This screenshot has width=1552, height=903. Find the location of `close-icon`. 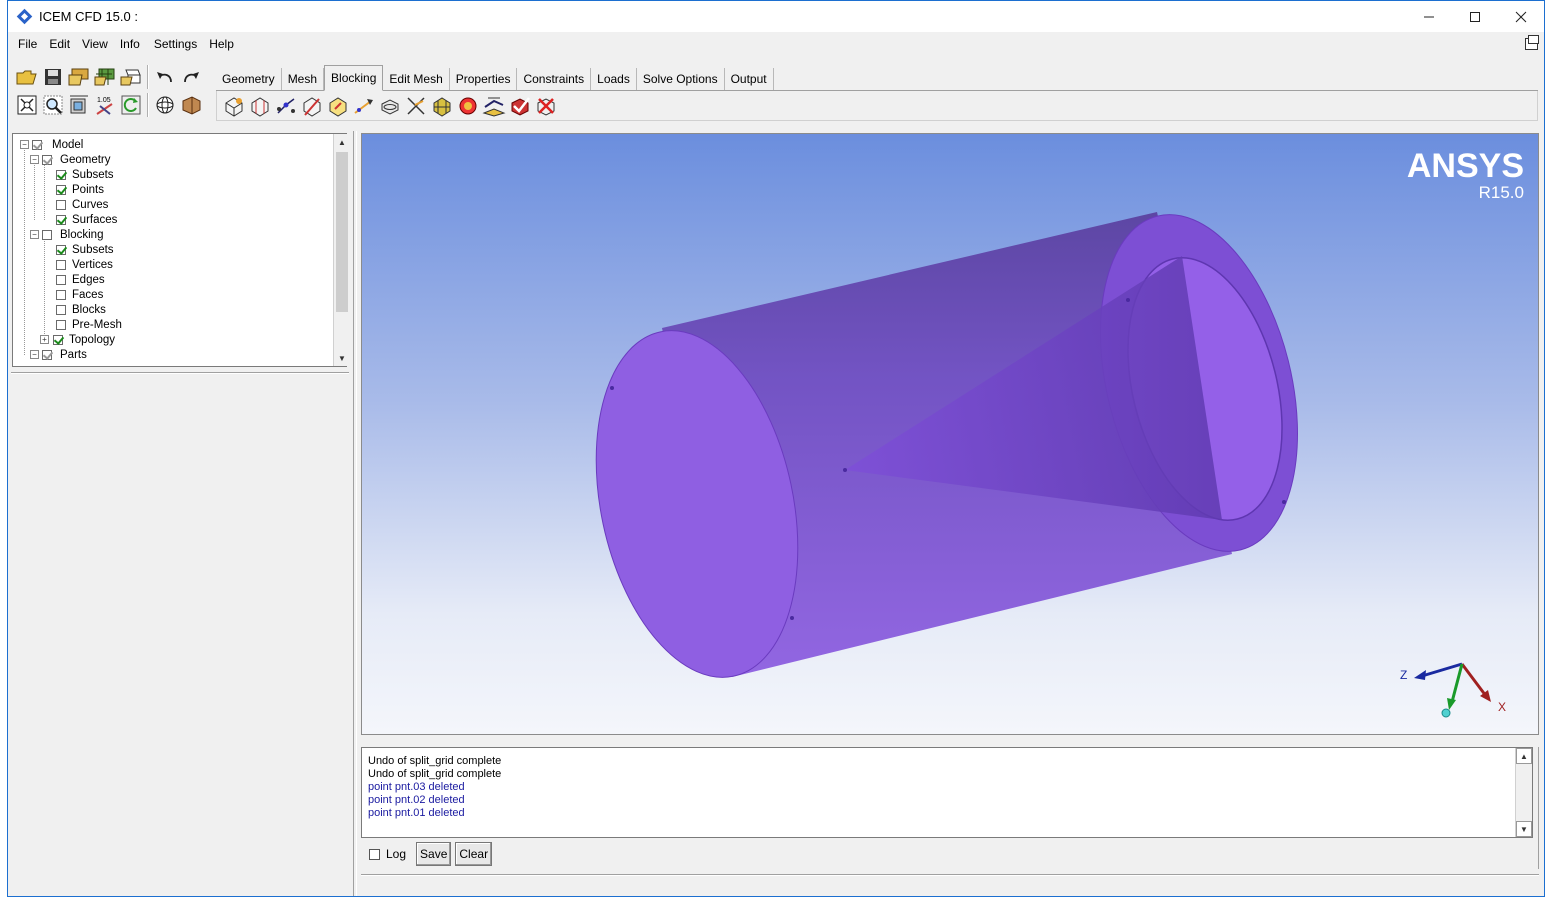

close-icon is located at coordinates (1521, 16).